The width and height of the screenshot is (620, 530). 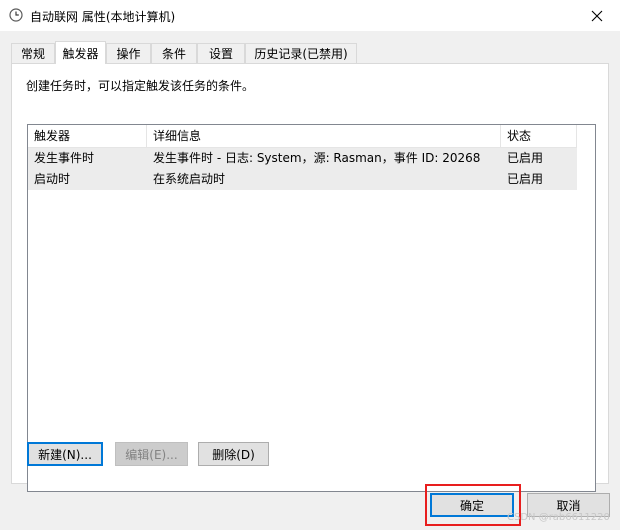 What do you see at coordinates (80, 52) in the screenshot?
I see `tab-triggers: 触发器` at bounding box center [80, 52].